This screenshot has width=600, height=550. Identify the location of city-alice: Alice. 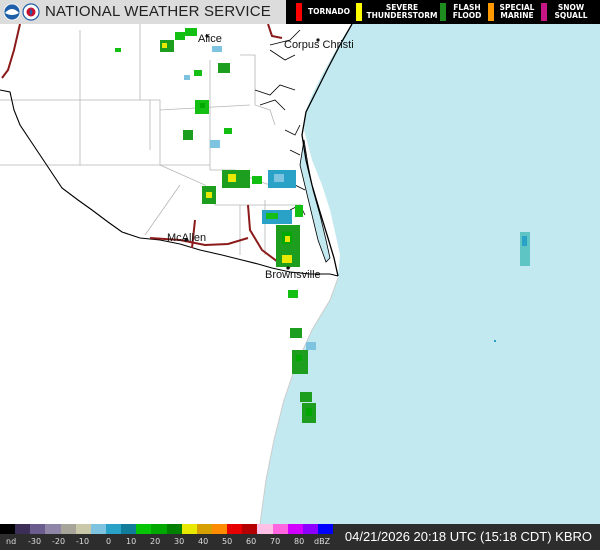
(210, 39).